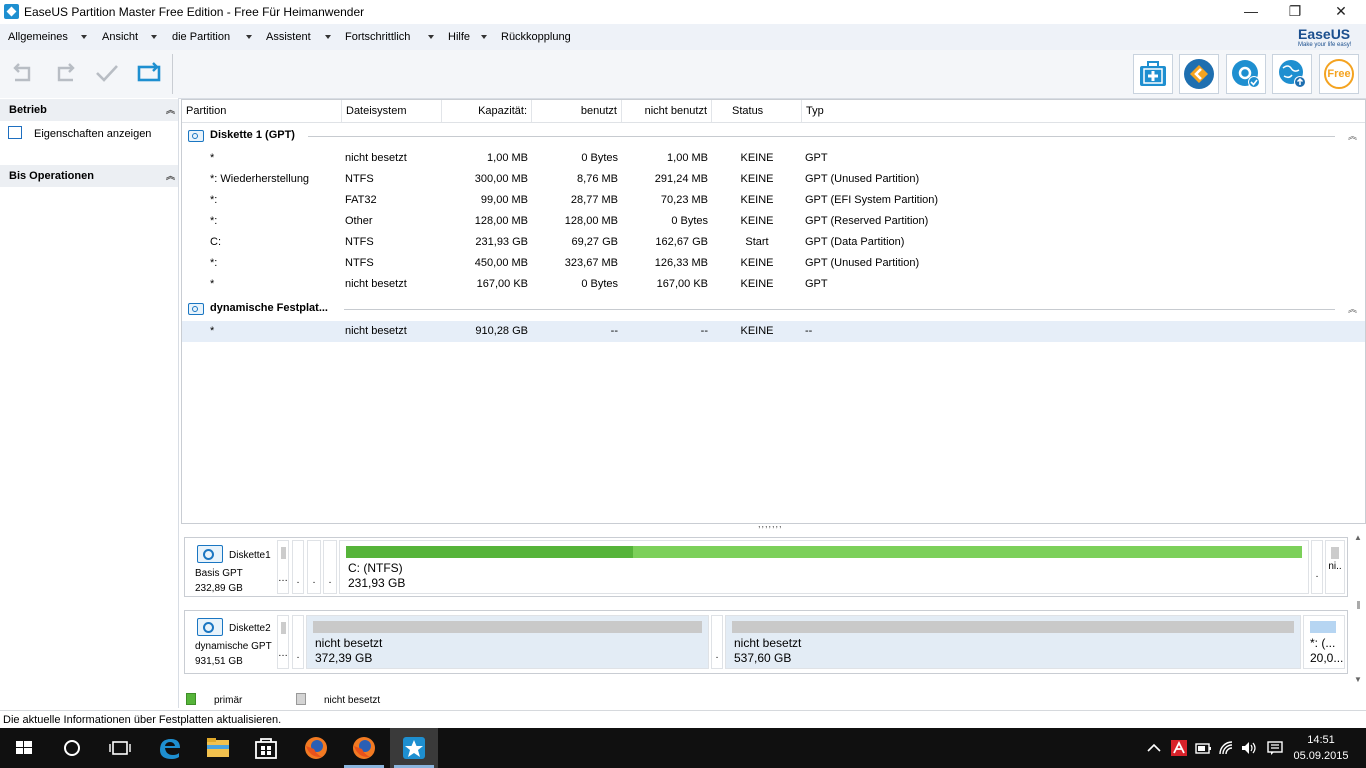 The height and width of the screenshot is (768, 1366). I want to click on disk-group-header: Diskette 1 (GPT) ︽, so click(773, 136).